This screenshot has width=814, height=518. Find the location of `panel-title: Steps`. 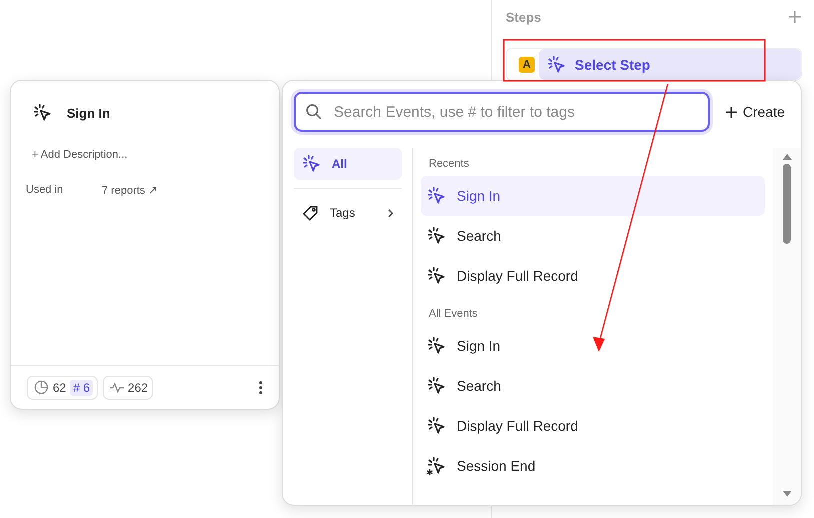

panel-title: Steps is located at coordinates (524, 17).